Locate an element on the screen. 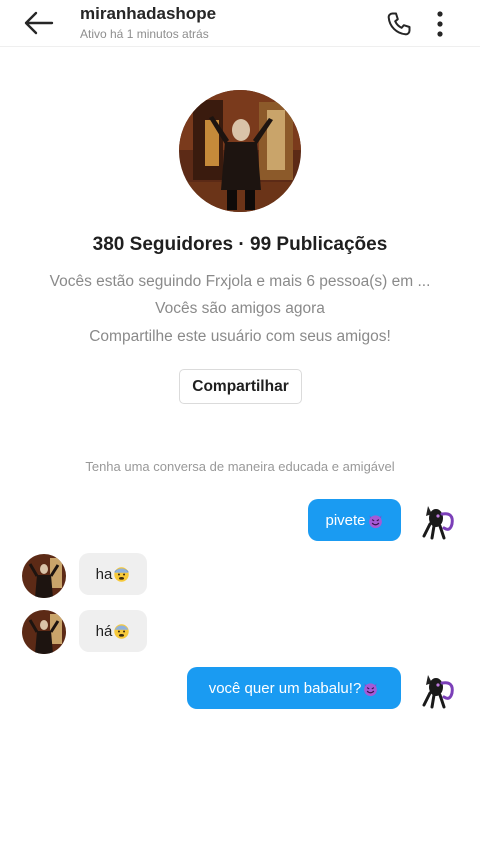 Image resolution: width=480 pixels, height=854 pixels. message-text: ha is located at coordinates (104, 574).